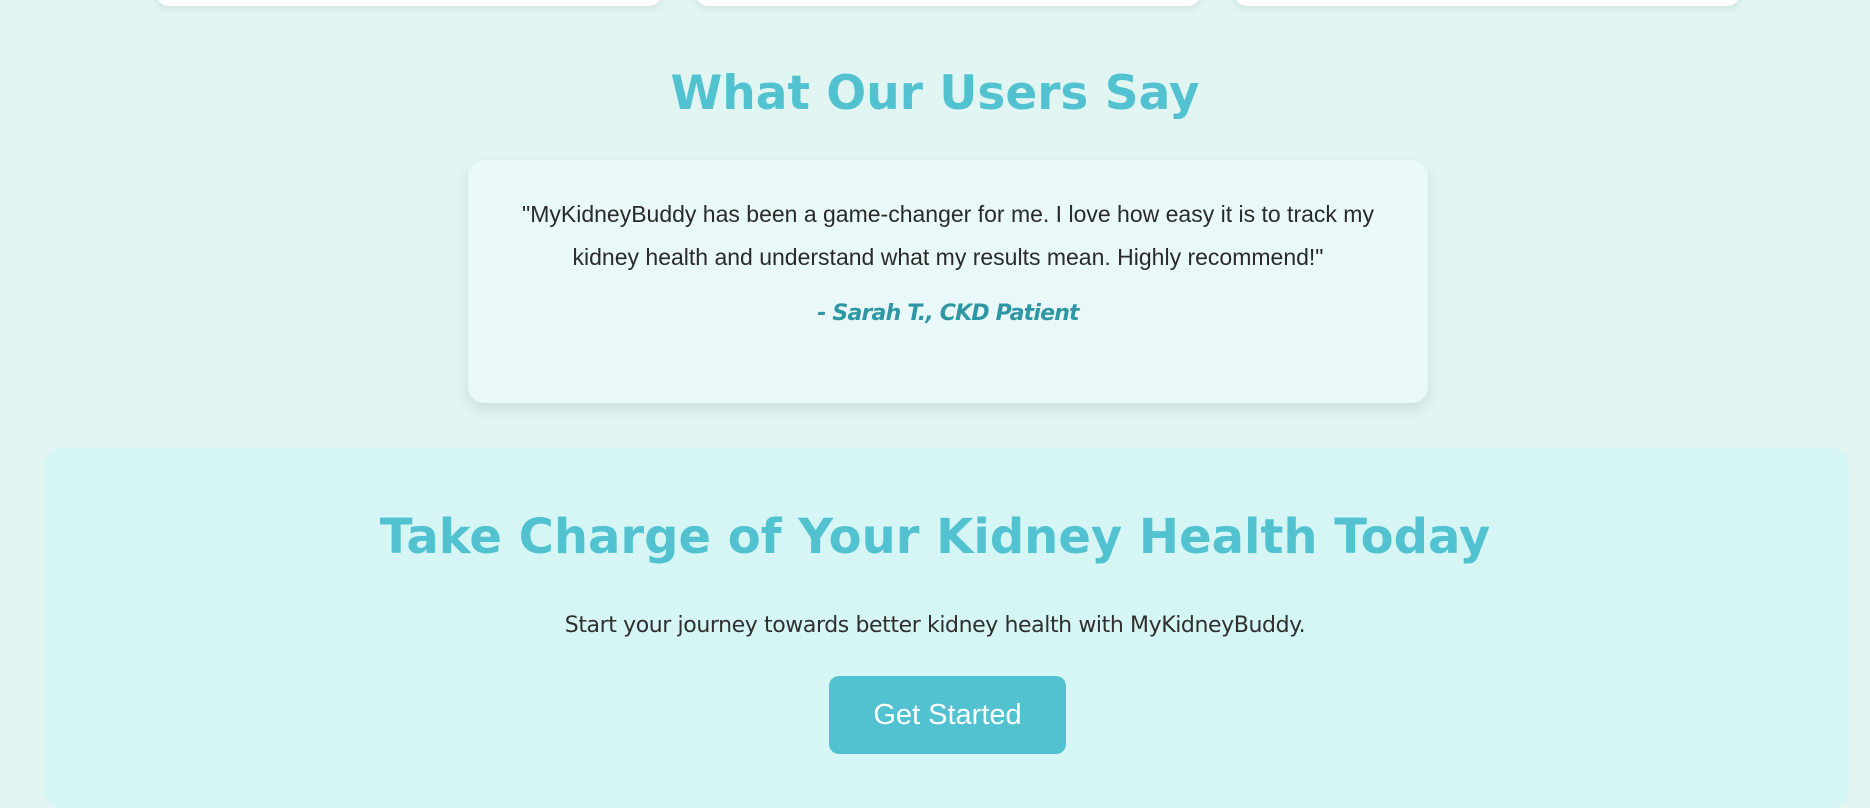 This screenshot has height=808, width=1870. What do you see at coordinates (948, 313) in the screenshot?
I see `testimonial-author: - Sarah T., CKD Patient` at bounding box center [948, 313].